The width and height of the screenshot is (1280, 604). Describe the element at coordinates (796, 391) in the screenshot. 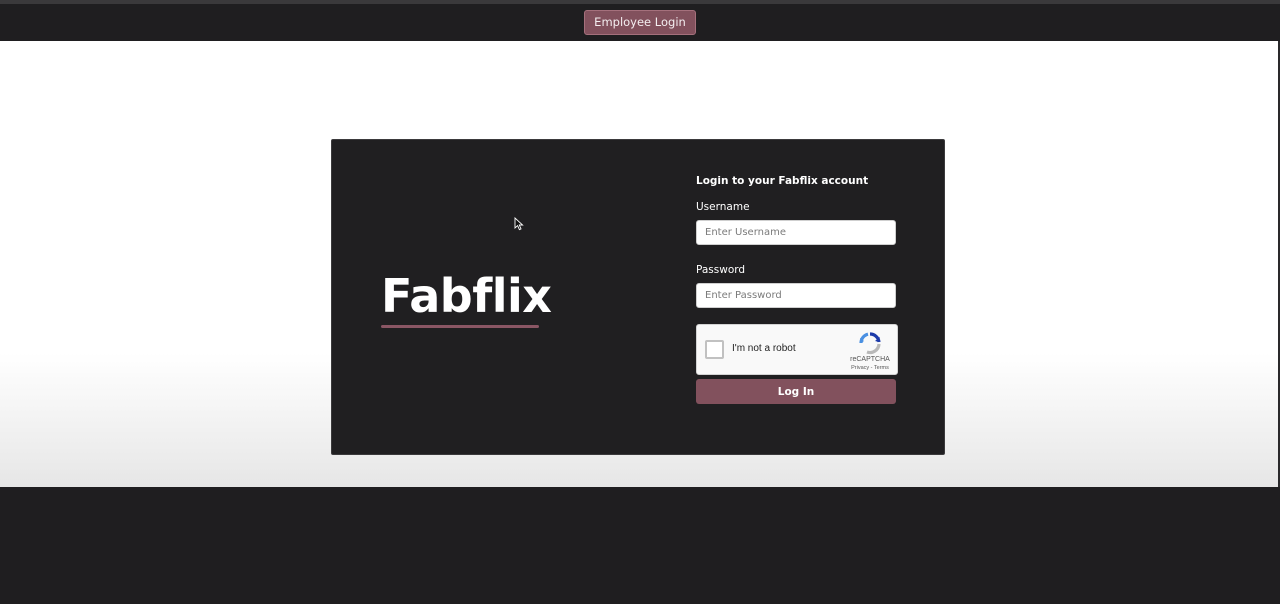

I see `log-in-button: Log In` at that location.